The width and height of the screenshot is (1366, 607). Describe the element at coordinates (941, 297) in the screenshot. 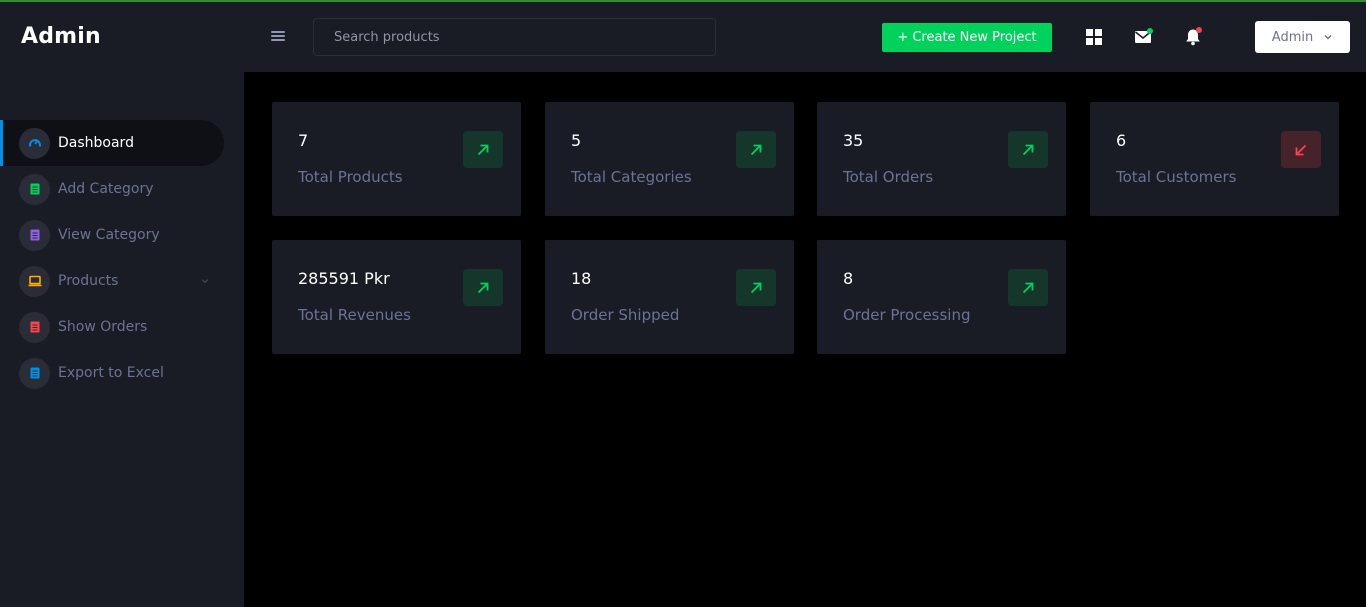

I see `stat-card-order-processing: 8 Order Processing` at that location.